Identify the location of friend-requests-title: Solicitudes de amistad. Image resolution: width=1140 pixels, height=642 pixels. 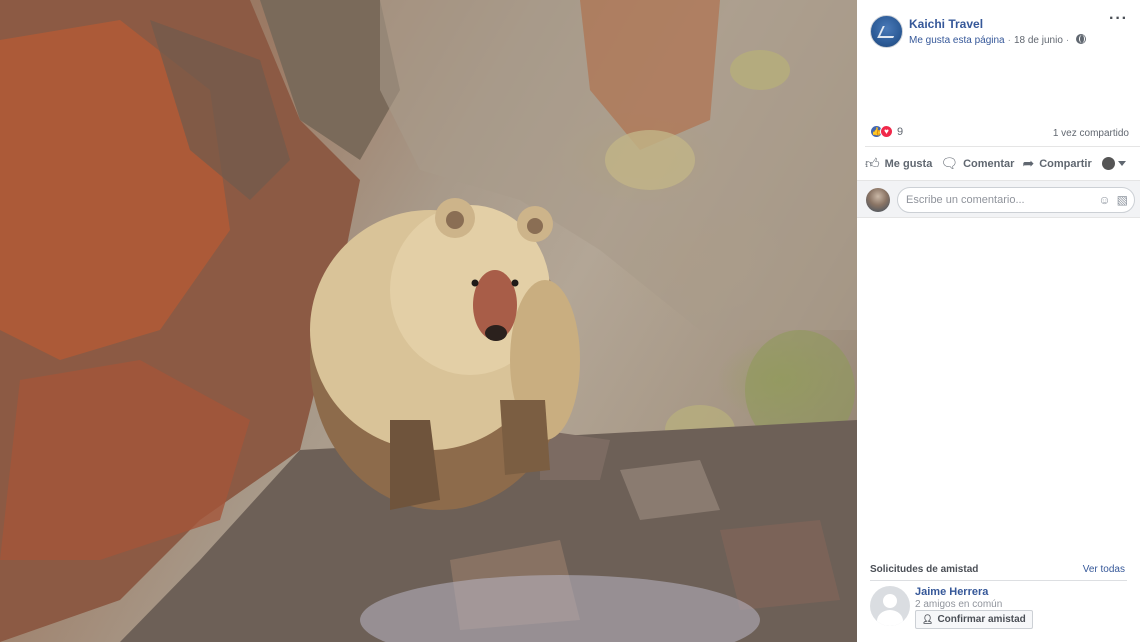
(924, 569).